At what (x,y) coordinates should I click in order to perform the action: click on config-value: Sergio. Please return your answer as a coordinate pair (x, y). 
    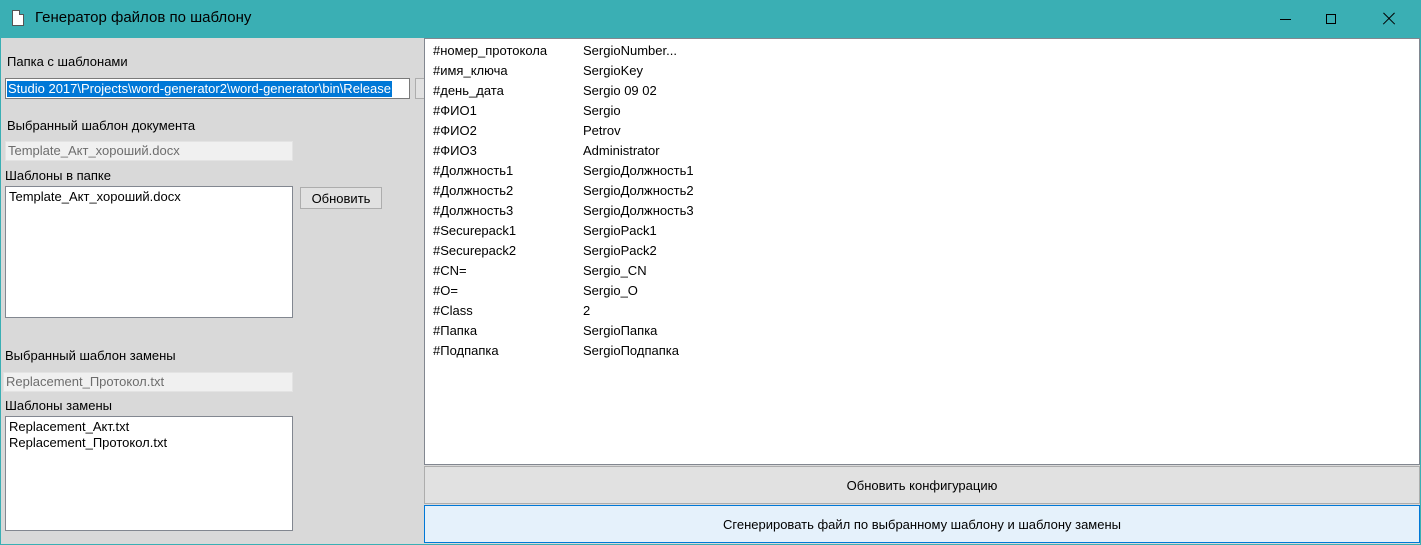
    Looking at the image, I should click on (602, 110).